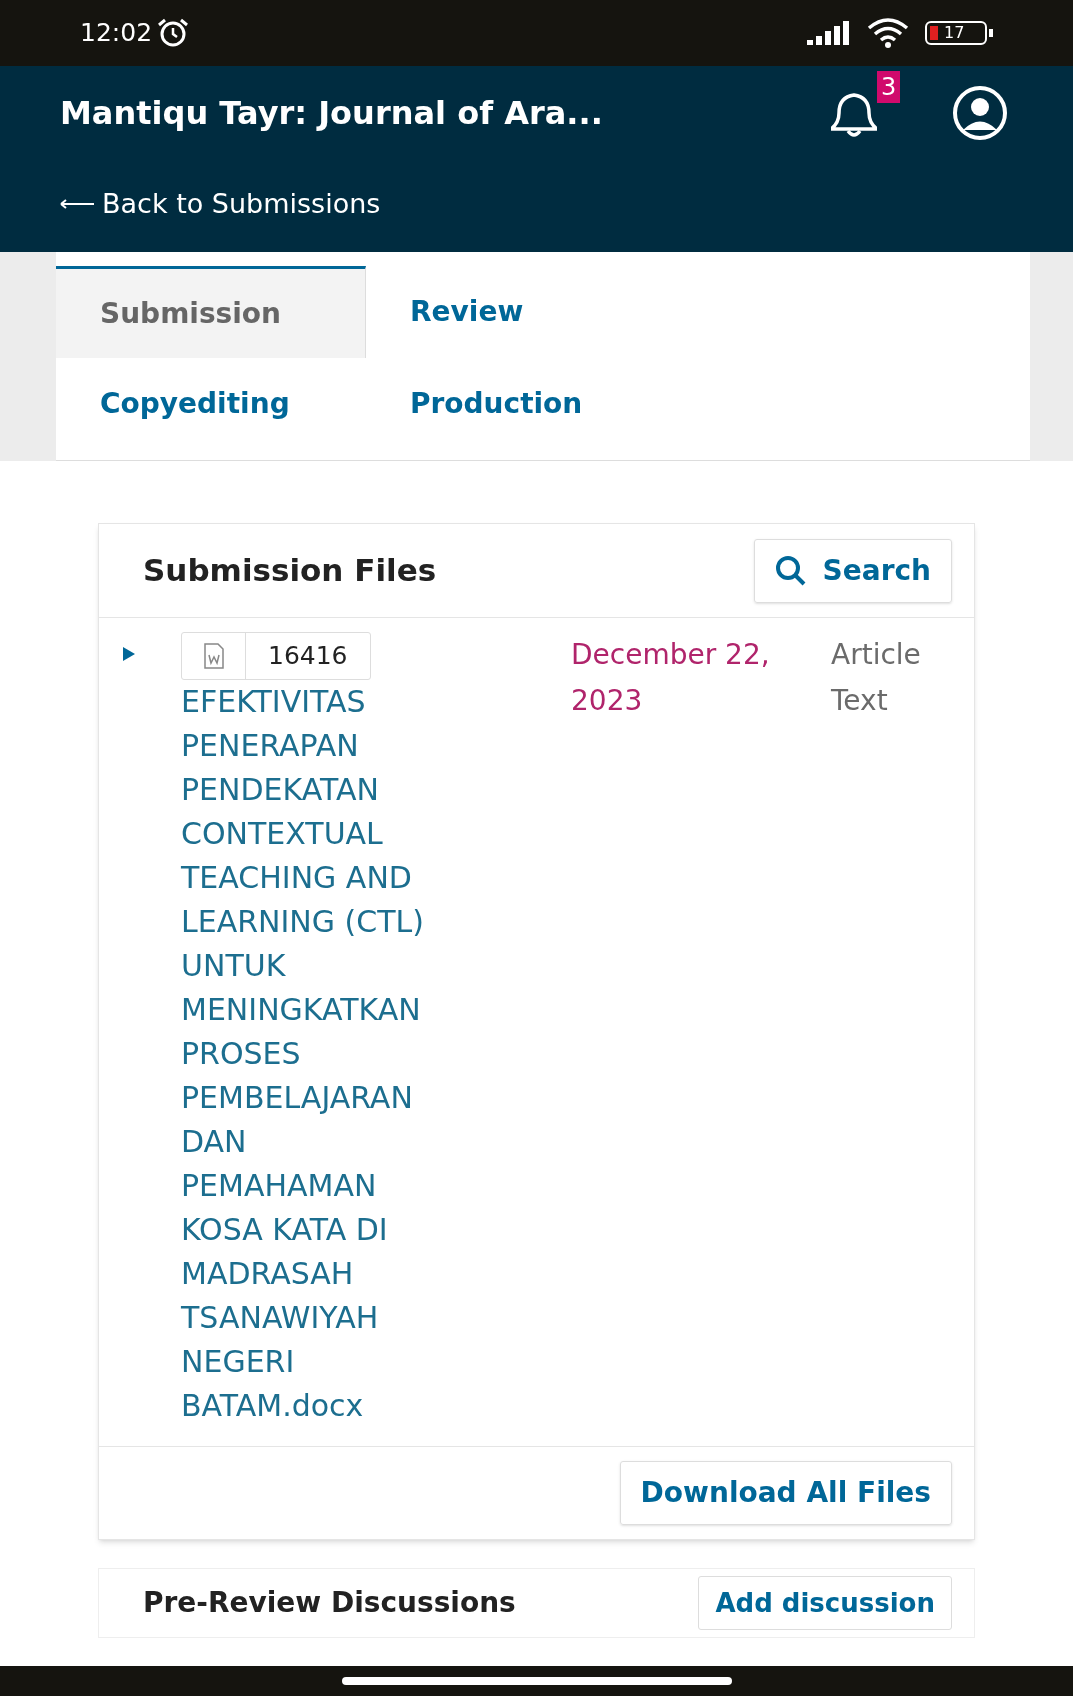  What do you see at coordinates (313, 1054) in the screenshot?
I see `file-name-link: EFEKTIVITAS PENERAPAN PENDEKATAN CONTEXTUAL TEACHING AND LEARNING (CTL) UNTUK MENINGKATKAN PROSES PEMBELAJARAN DAN PEMAHAMAN KOSA KATA DI MADRASAH TSANAWIYAH NEGERI BATAM.docx` at bounding box center [313, 1054].